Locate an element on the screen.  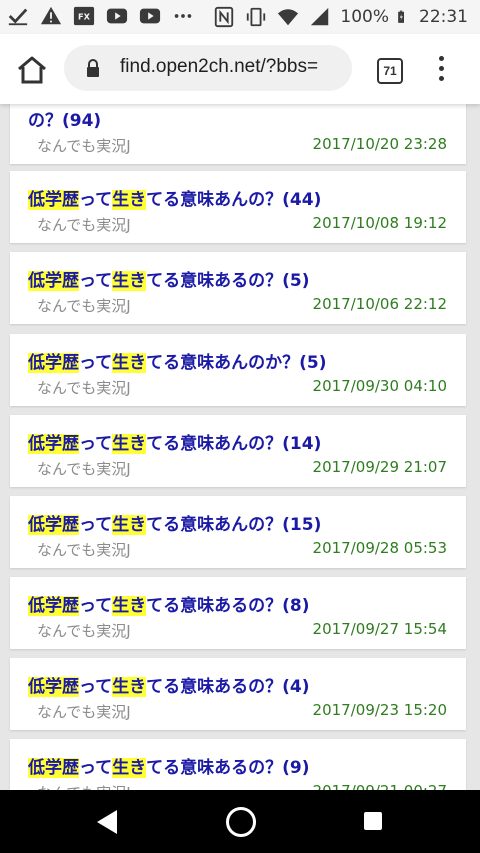
thread-title: 低学歴って生きてる意味あるの？(5) is located at coordinates (169, 278).